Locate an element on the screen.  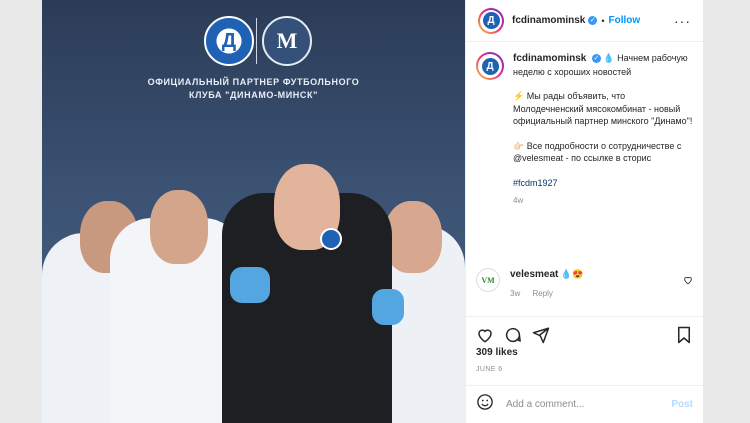
post-header: Д fcdinamominsk ✓ • Follow ··· is located at coordinates (584, 21).